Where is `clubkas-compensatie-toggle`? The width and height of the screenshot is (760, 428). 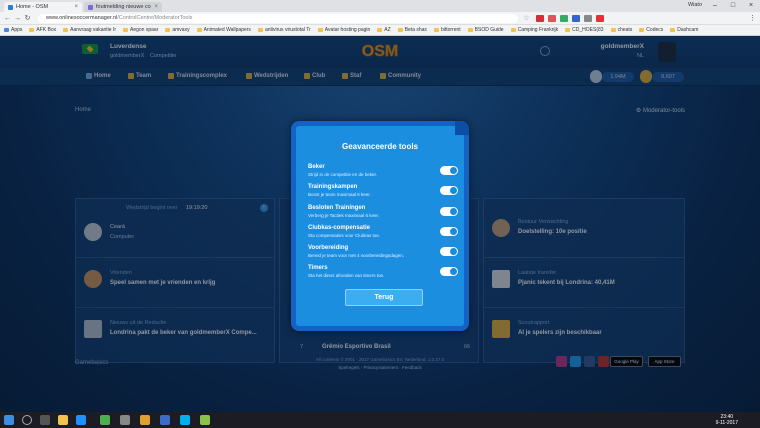 clubkas-compensatie-toggle is located at coordinates (449, 231).